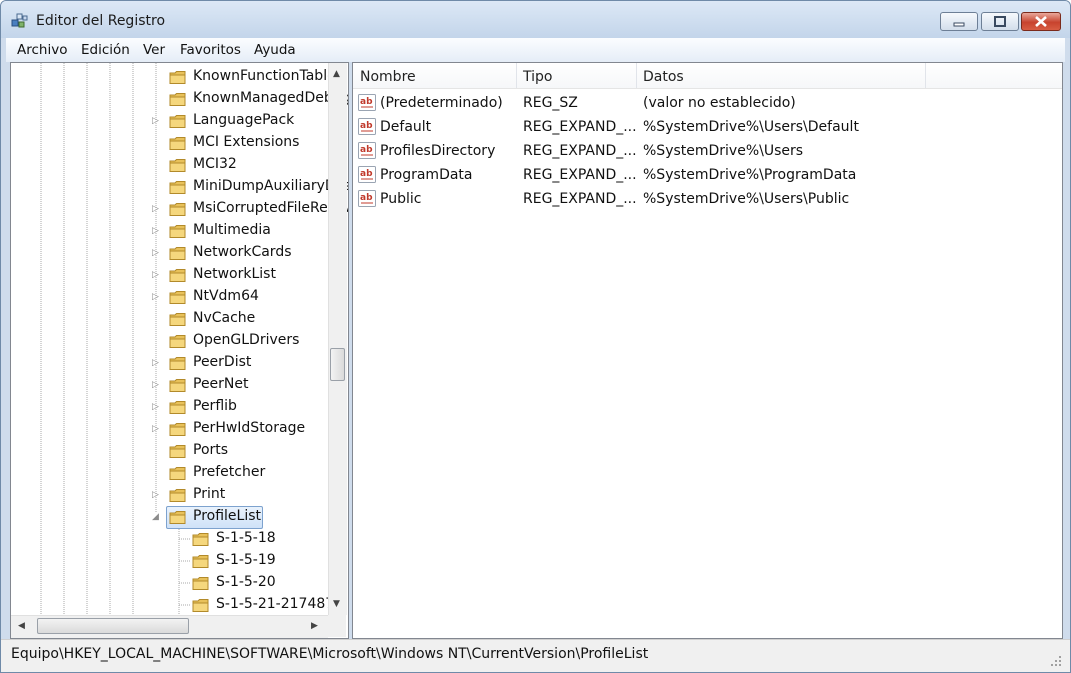 The image size is (1071, 673). I want to click on tree-item: OpenGLDrivers, so click(169, 341).